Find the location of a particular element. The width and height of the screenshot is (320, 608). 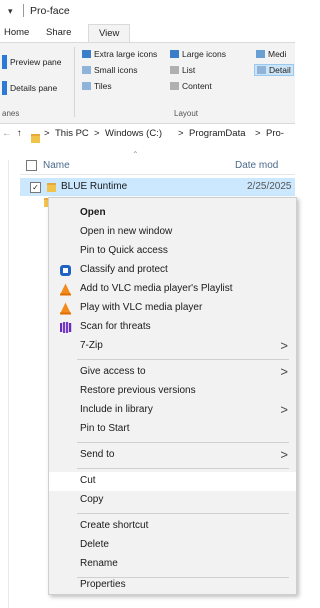

medium-icons-button: Medi is located at coordinates (271, 54).